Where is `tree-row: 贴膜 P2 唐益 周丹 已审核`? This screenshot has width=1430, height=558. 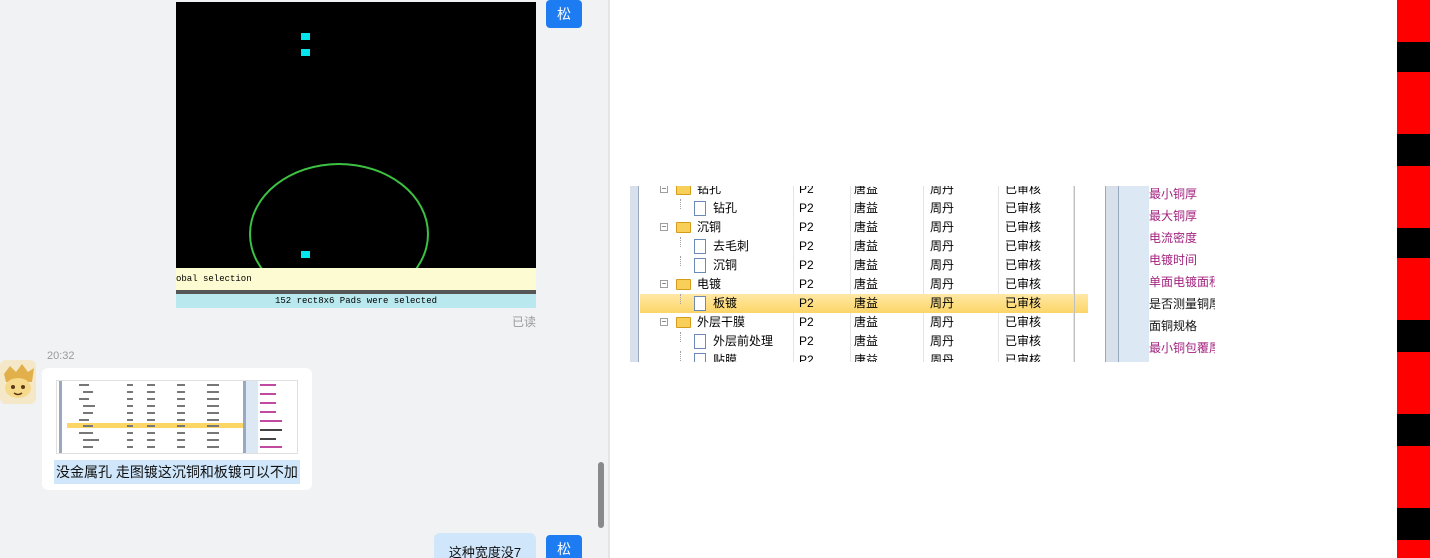
tree-row: 贴膜 P2 唐益 周丹 已审核 is located at coordinates (864, 356).